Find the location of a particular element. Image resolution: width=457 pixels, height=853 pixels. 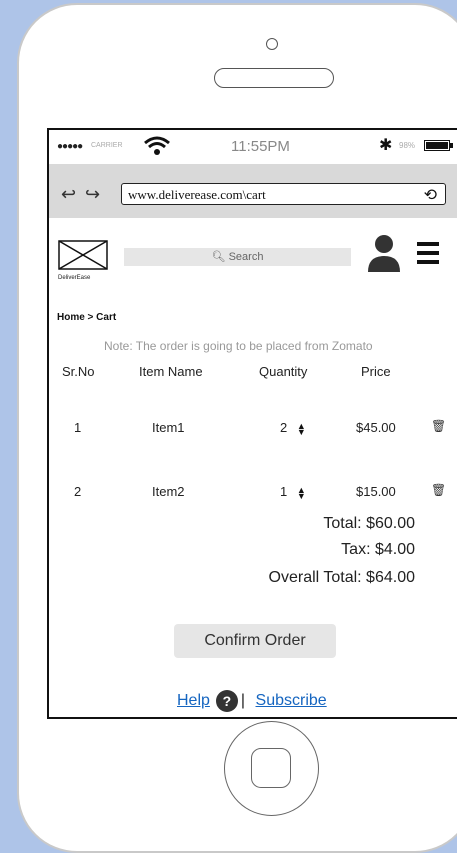

overall-total-amount: Overall Total: $64.00 is located at coordinates (341, 577).